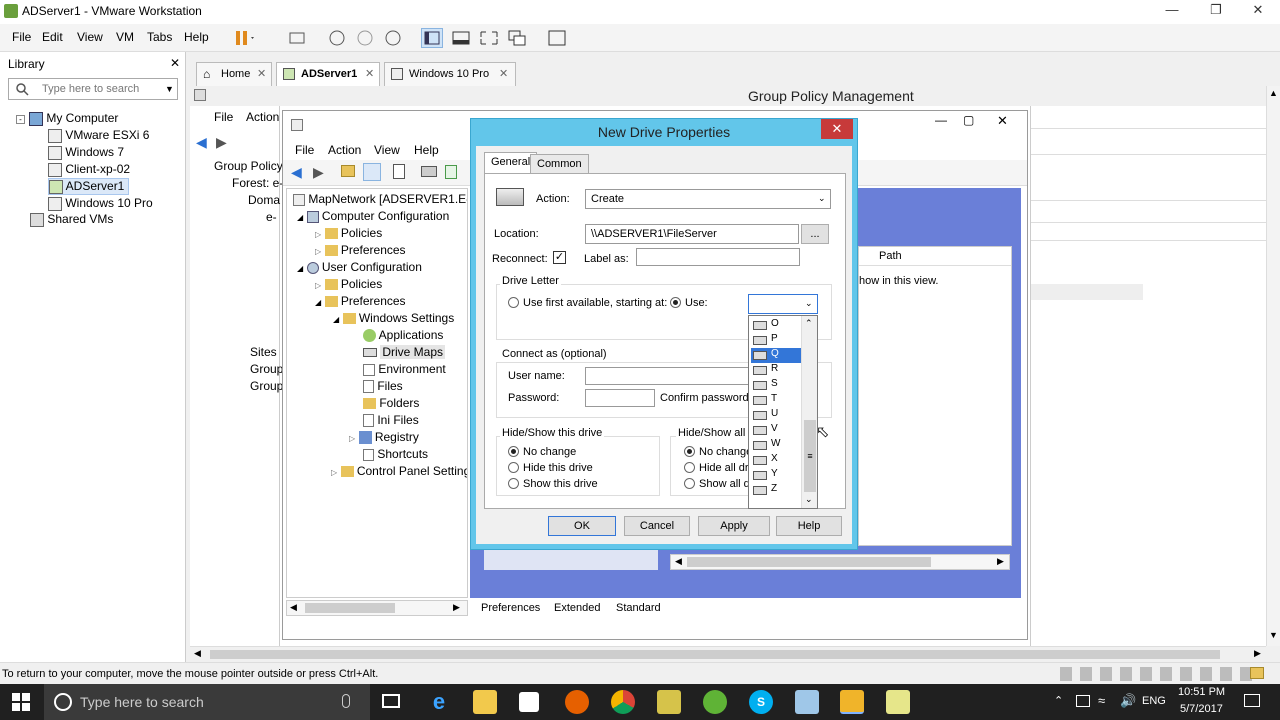  What do you see at coordinates (542, 452) in the screenshot?
I see `no-change-radio: No change` at bounding box center [542, 452].